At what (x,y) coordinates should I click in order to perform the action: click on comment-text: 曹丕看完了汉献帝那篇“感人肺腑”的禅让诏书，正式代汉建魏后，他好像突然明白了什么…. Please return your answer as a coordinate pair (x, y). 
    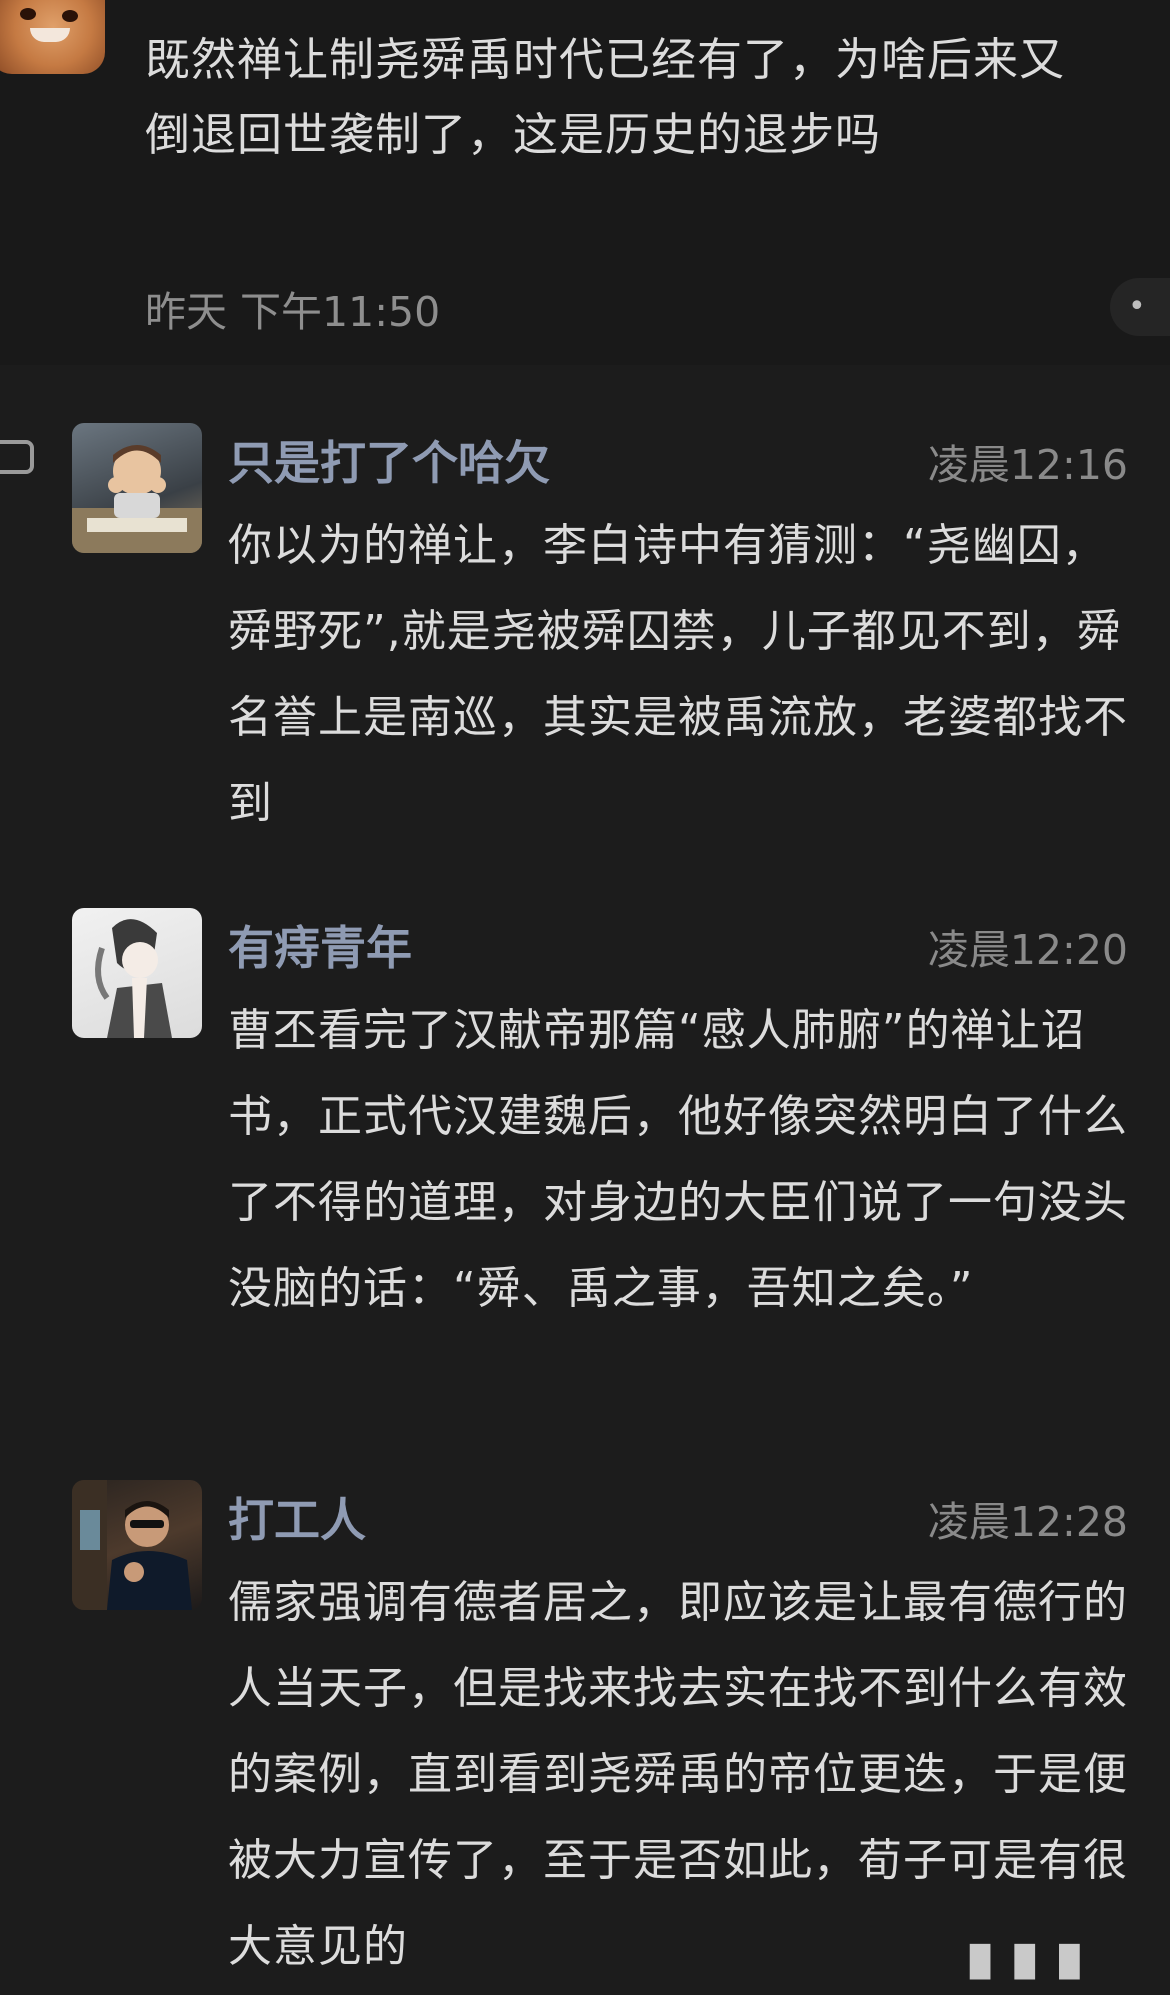
    Looking at the image, I should click on (678, 1159).